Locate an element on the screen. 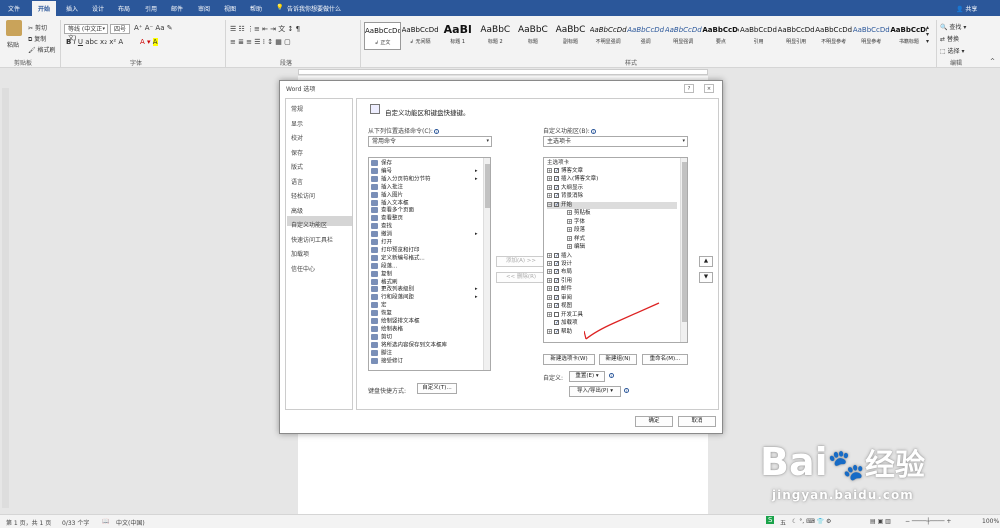 Image resolution: width=1000 pixels, height=528 pixels. tab-design: 设计 is located at coordinates (98, 8).